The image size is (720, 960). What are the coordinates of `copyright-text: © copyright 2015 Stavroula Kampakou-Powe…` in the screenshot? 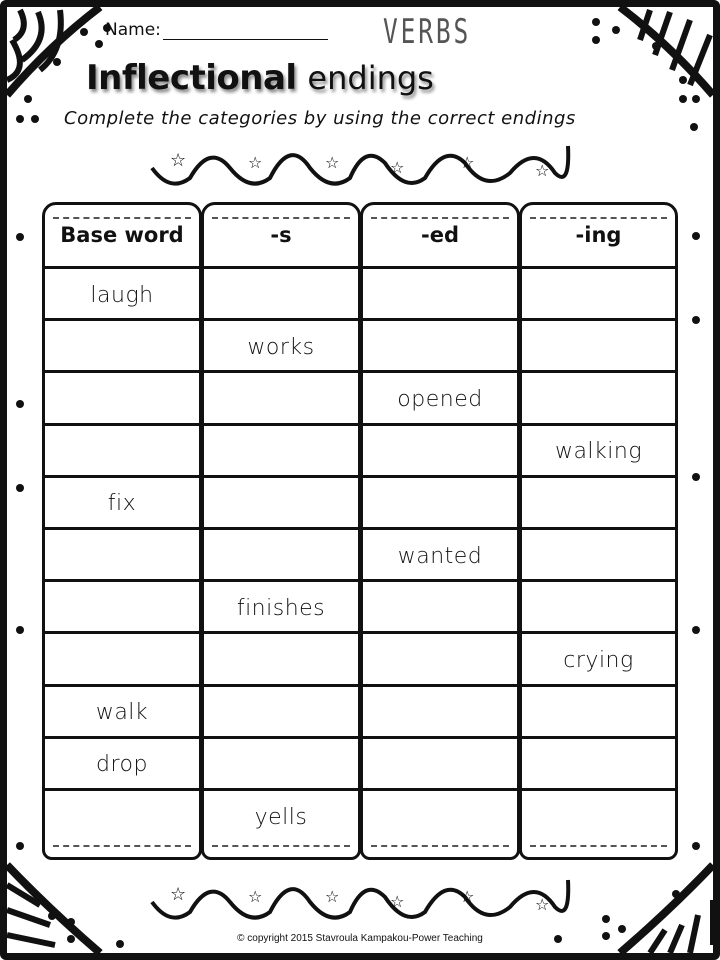 It's located at (360, 938).